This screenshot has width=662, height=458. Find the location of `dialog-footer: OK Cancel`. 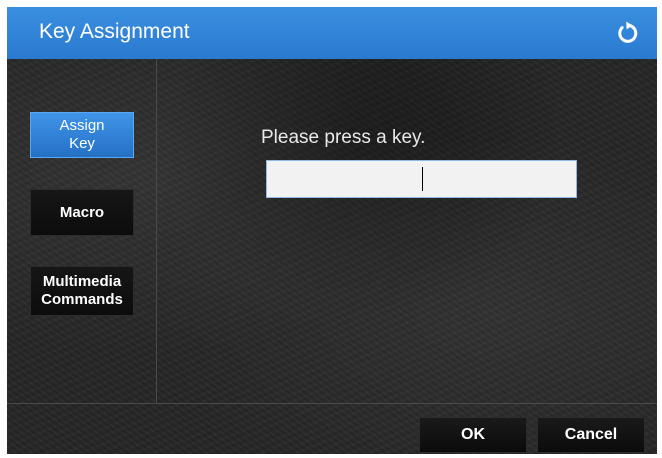

dialog-footer: OK Cancel is located at coordinates (332, 428).